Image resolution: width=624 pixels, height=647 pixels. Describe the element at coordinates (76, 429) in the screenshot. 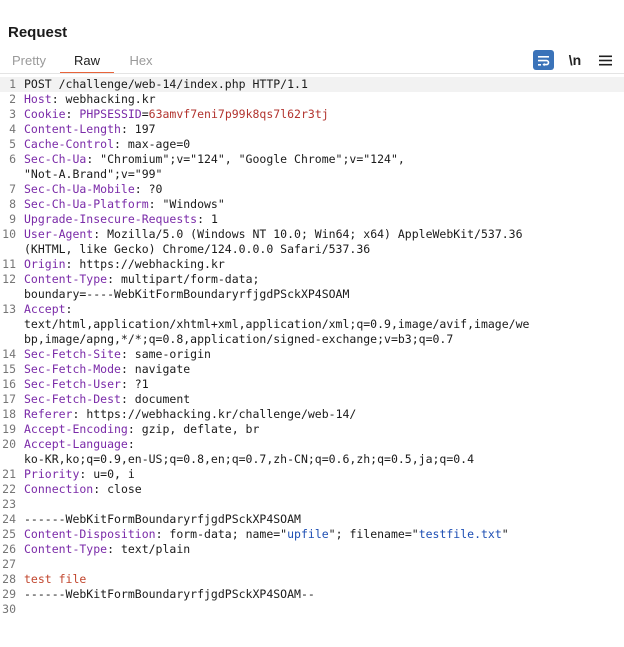

I see `header-key: Accept-Encoding` at that location.